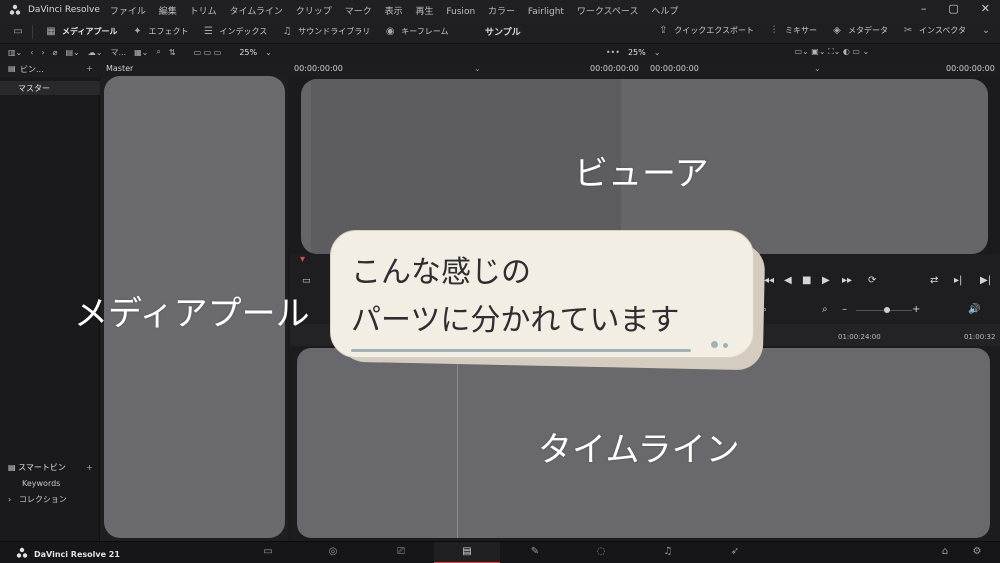  I want to click on collections-label: コレクション, so click(42, 499).